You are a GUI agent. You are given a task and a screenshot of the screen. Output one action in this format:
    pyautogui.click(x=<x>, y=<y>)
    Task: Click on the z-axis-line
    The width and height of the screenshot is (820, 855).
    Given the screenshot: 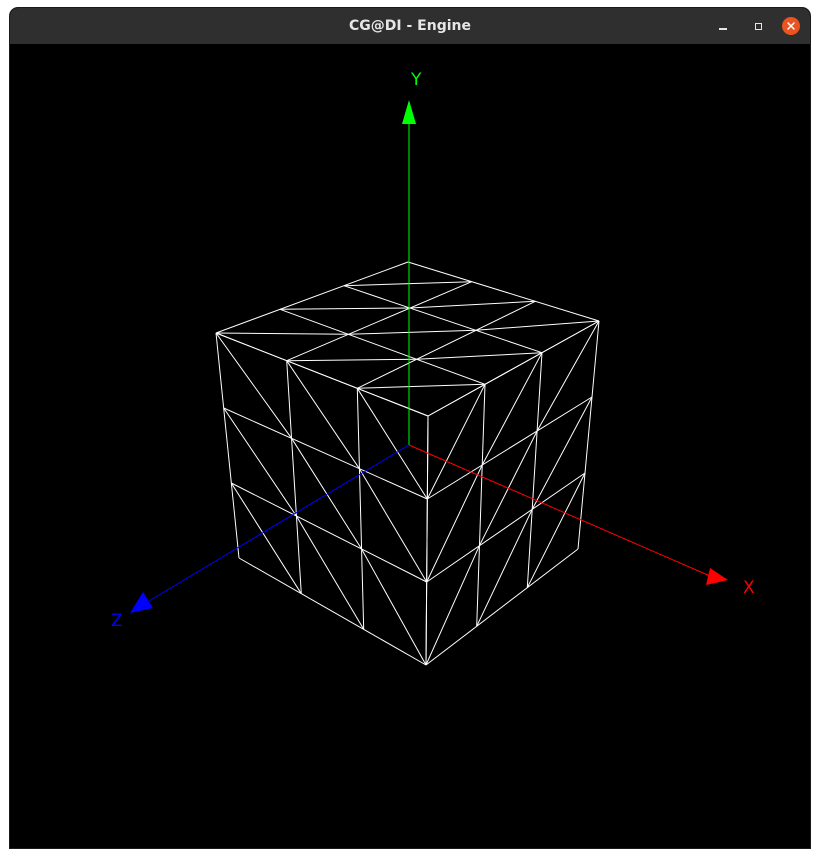 What is the action you would take?
    pyautogui.click(x=279, y=523)
    